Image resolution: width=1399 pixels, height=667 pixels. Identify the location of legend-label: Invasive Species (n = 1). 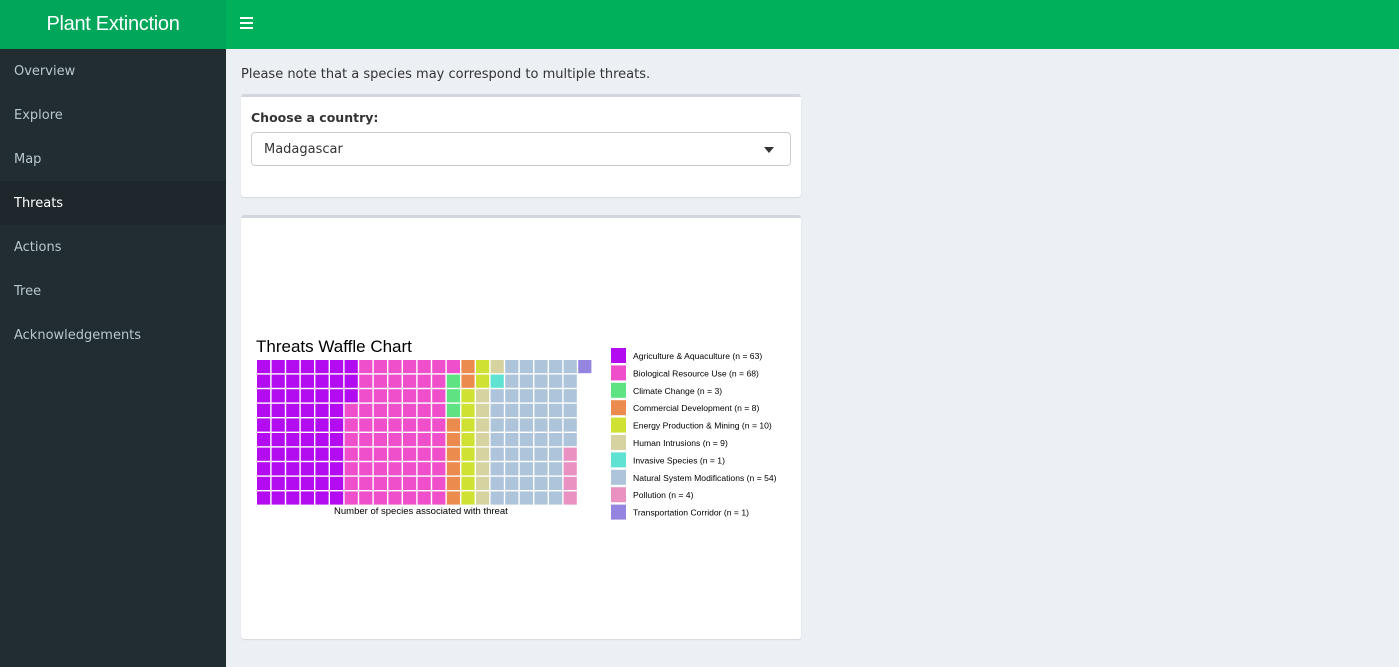
(679, 460).